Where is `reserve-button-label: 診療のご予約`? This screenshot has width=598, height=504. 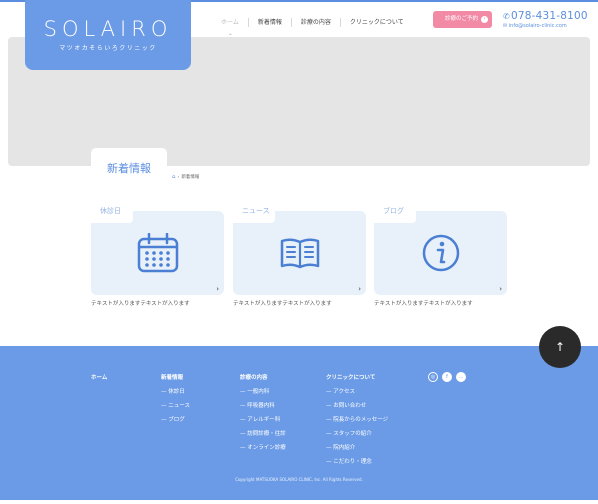 reserve-button-label: 診療のご予約 is located at coordinates (462, 19).